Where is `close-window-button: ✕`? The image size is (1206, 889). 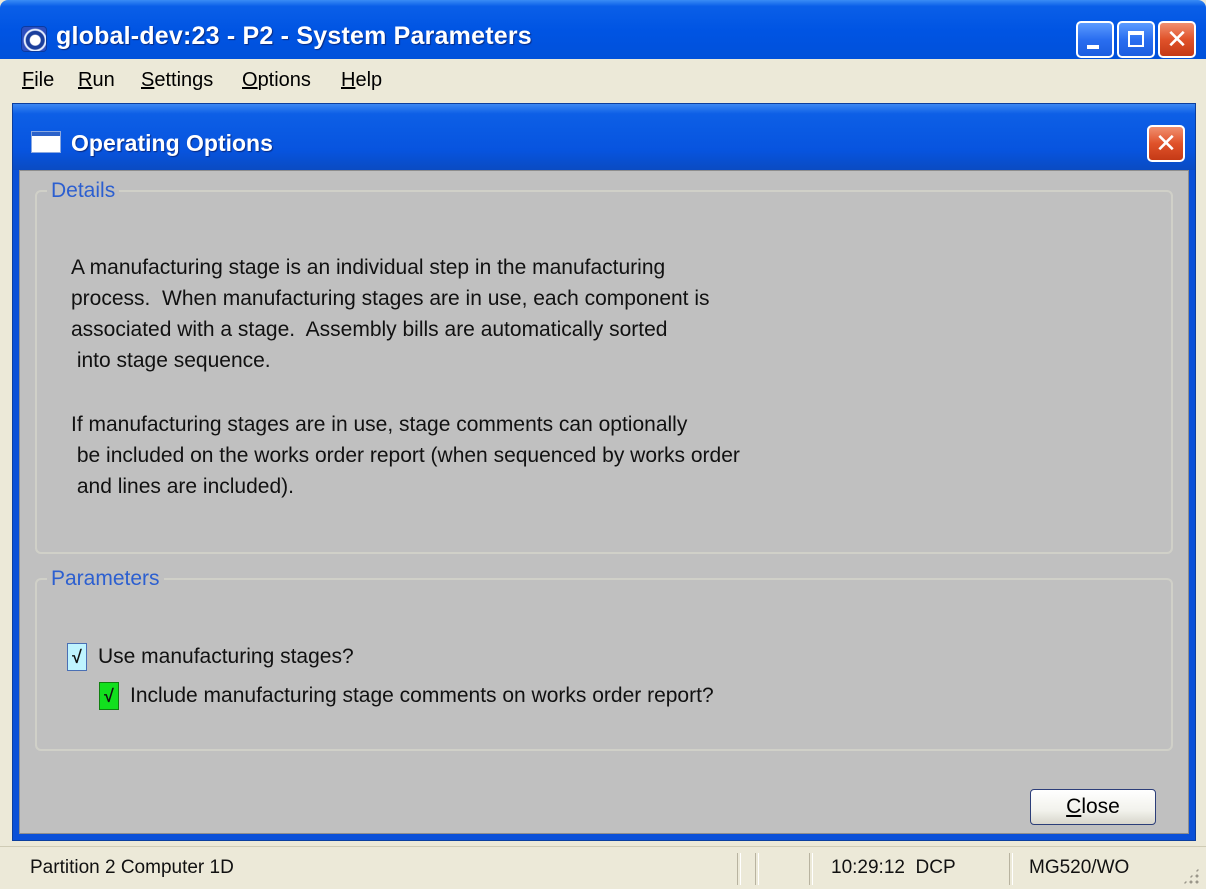 close-window-button: ✕ is located at coordinates (1177, 39).